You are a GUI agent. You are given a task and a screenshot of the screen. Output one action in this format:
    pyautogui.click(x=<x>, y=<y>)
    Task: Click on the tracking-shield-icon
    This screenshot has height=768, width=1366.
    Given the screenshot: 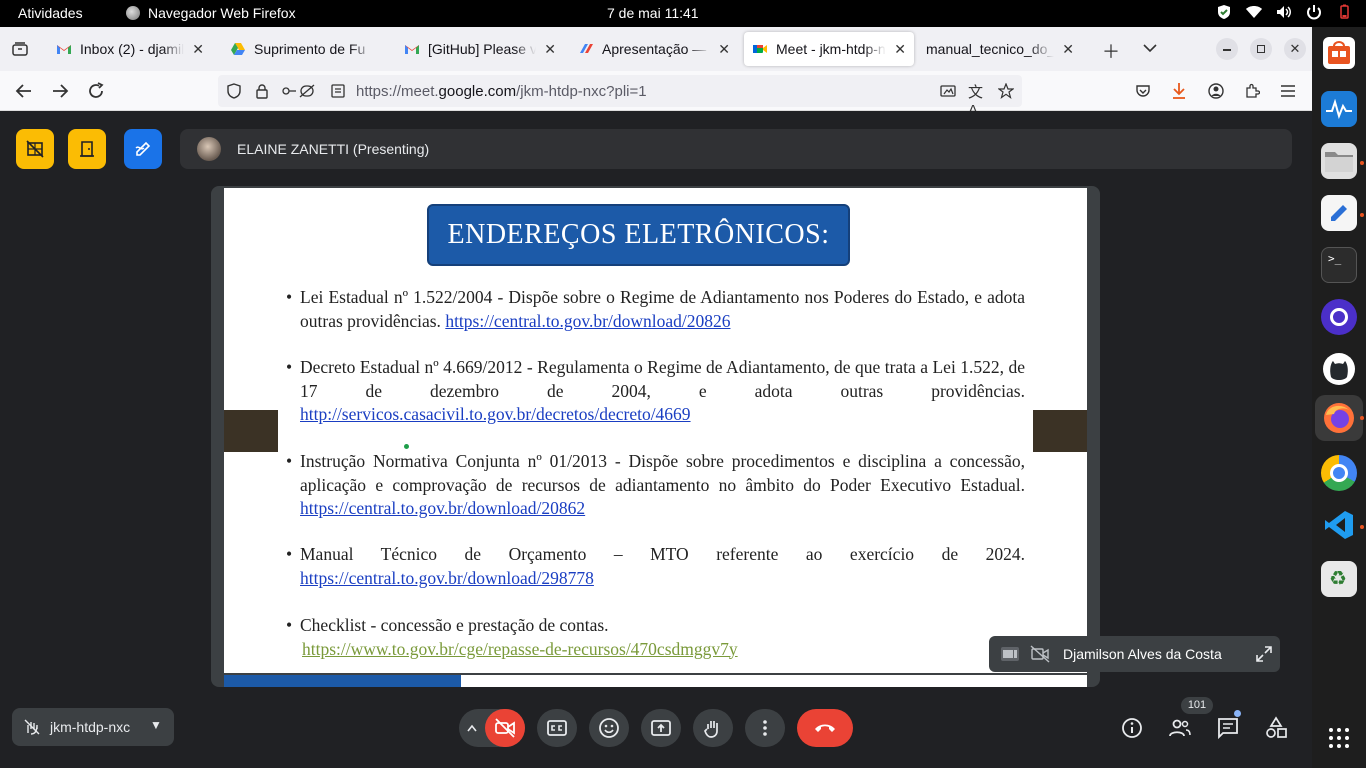 What is the action you would take?
    pyautogui.click(x=234, y=91)
    